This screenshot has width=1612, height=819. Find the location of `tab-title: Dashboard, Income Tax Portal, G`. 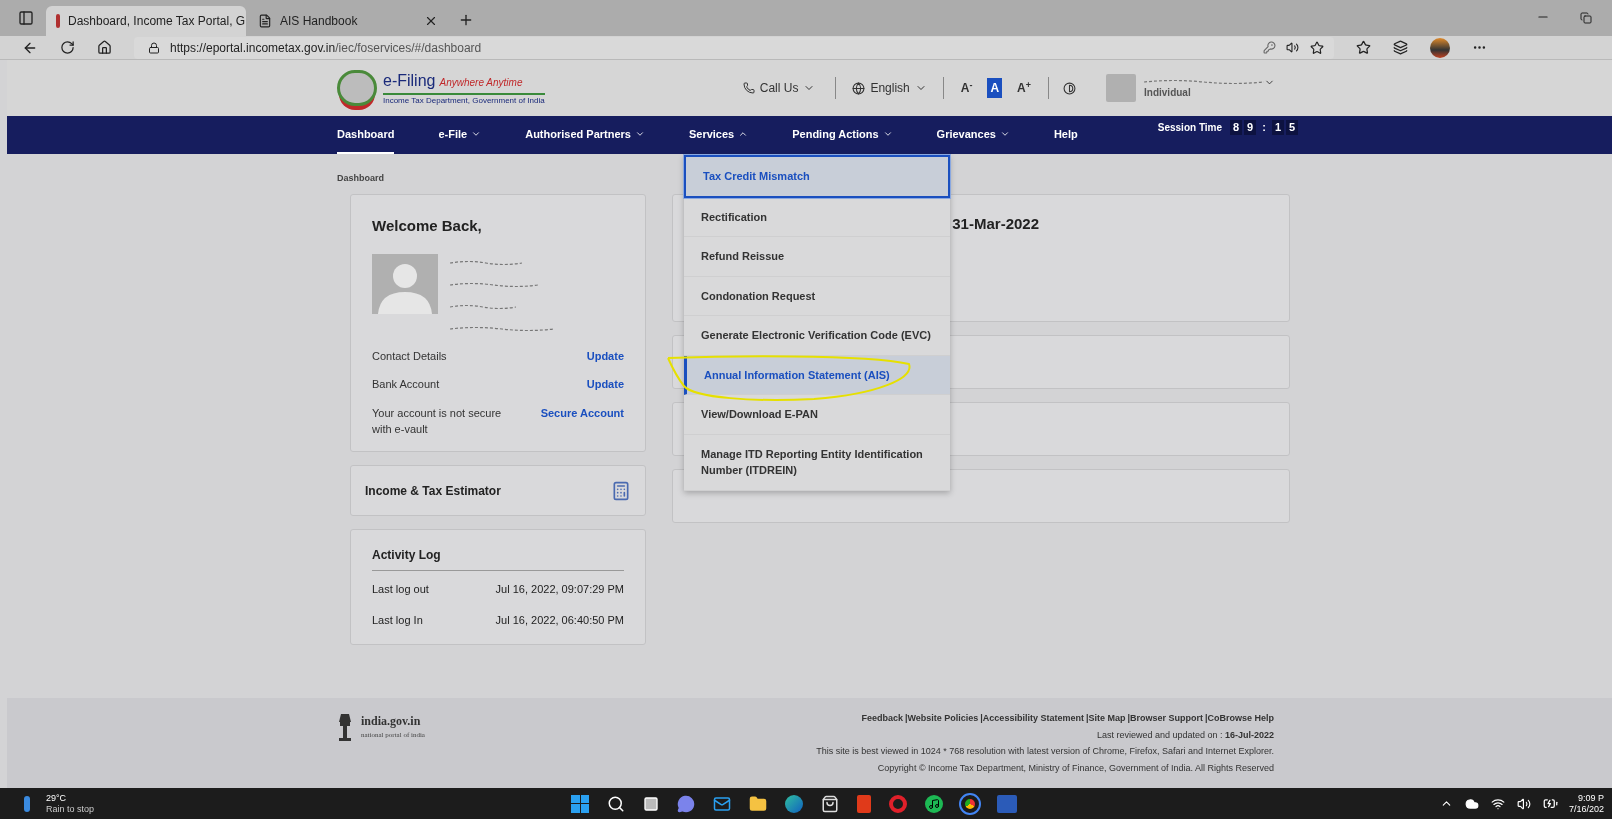

tab-title: Dashboard, Income Tax Portal, G is located at coordinates (157, 21).